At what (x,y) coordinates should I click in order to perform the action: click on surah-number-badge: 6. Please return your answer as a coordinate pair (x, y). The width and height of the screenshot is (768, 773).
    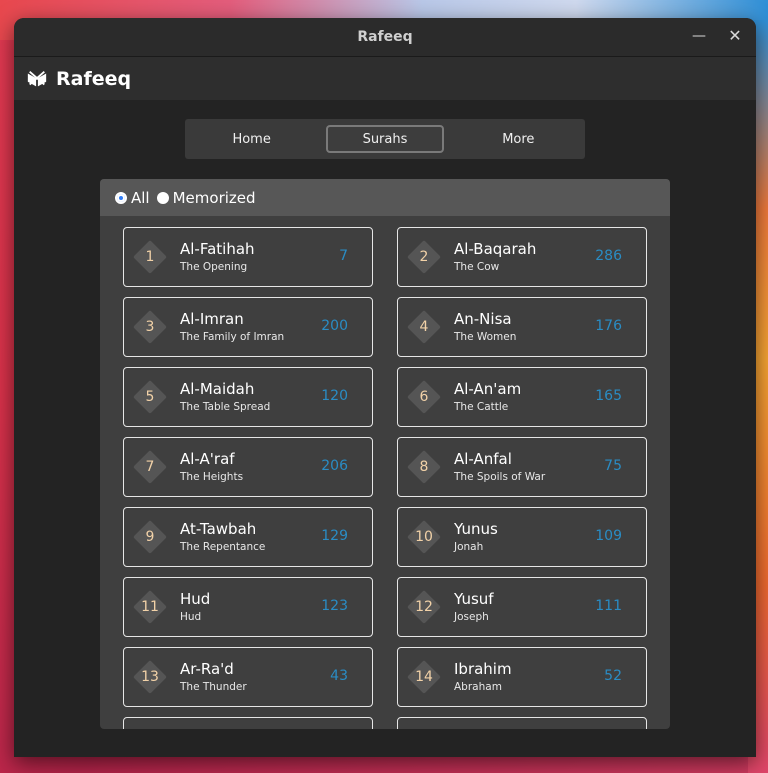
    Looking at the image, I should click on (424, 397).